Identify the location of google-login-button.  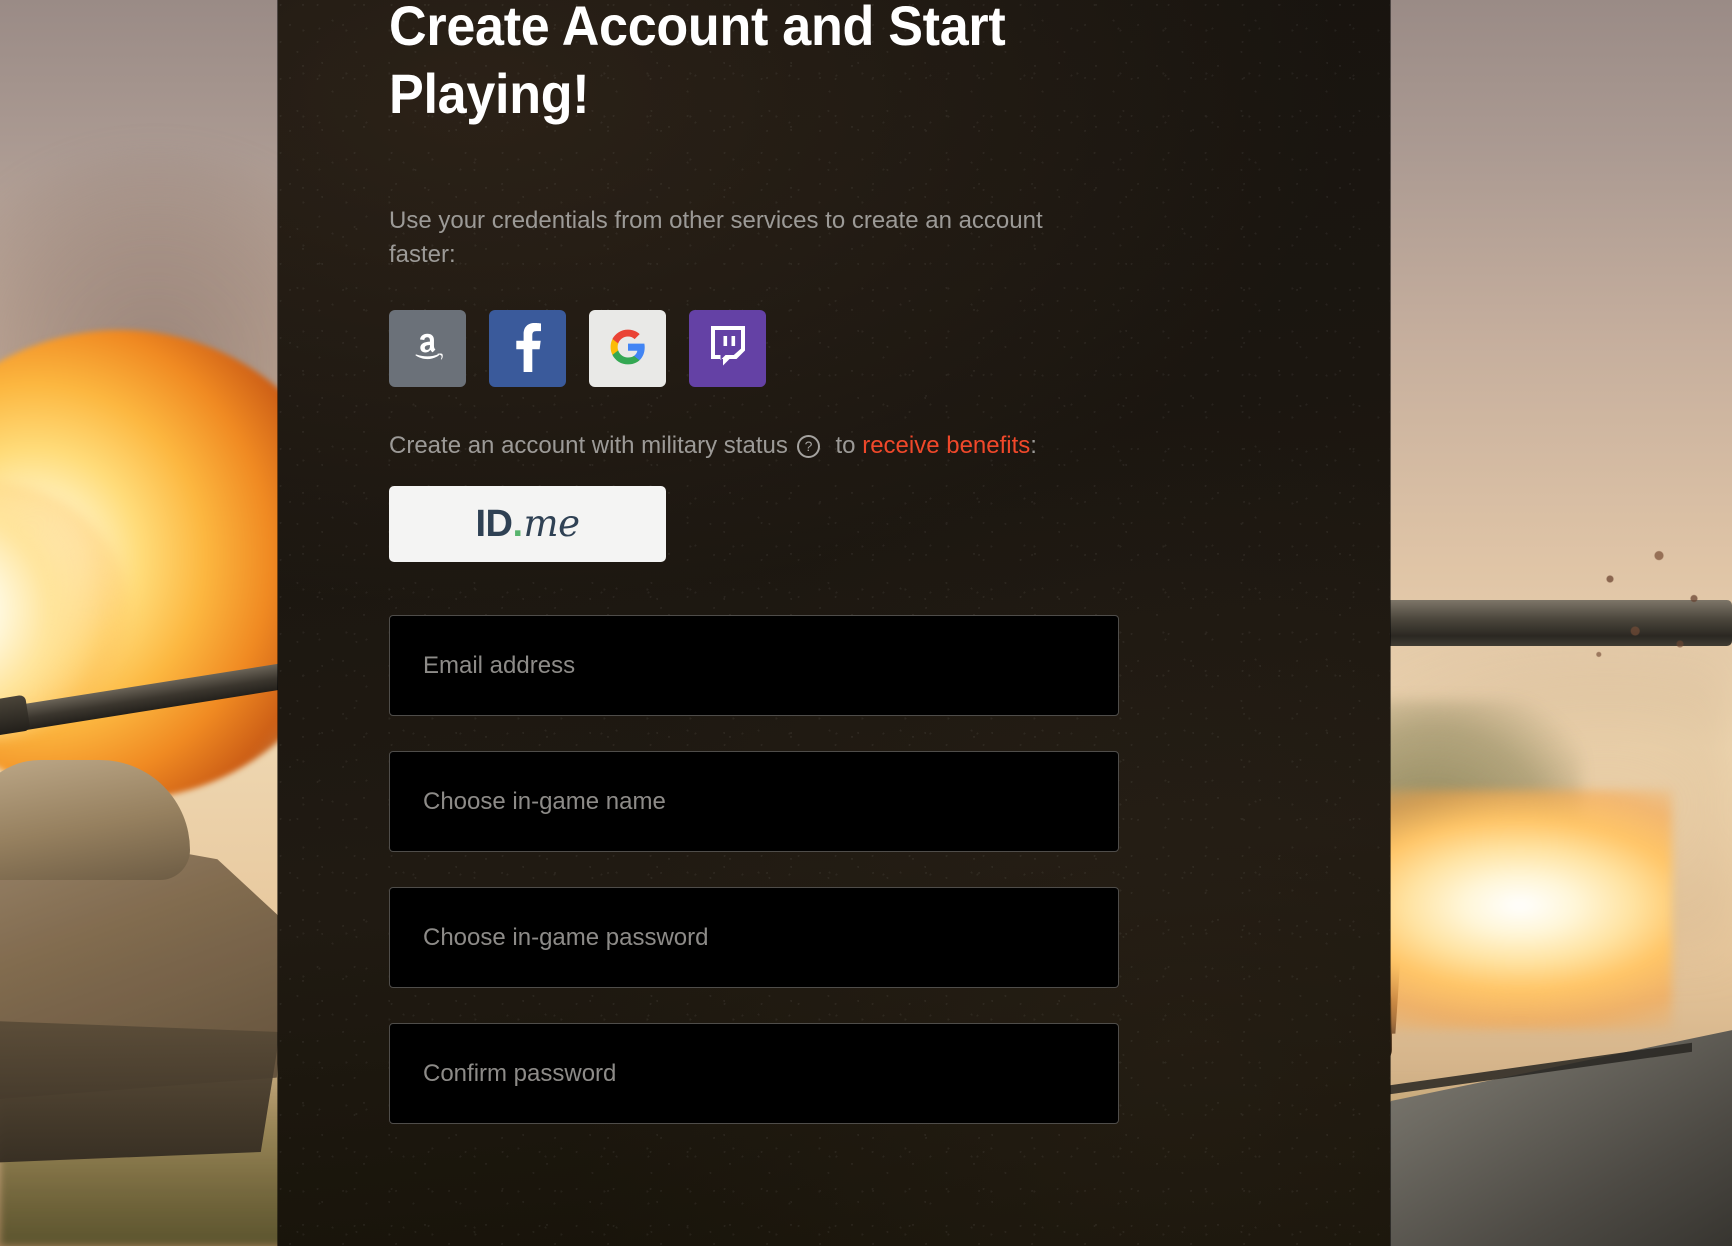
(627, 348).